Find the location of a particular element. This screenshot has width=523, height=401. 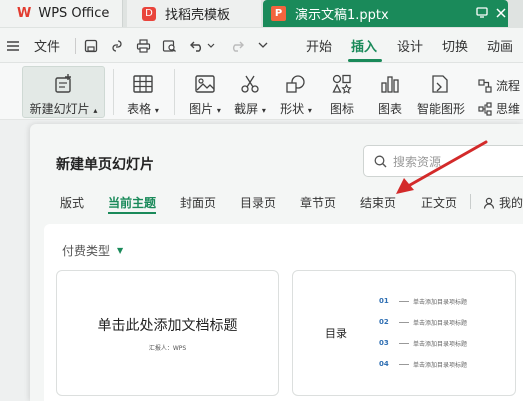

category-body: 正文页 is located at coordinates (439, 202).